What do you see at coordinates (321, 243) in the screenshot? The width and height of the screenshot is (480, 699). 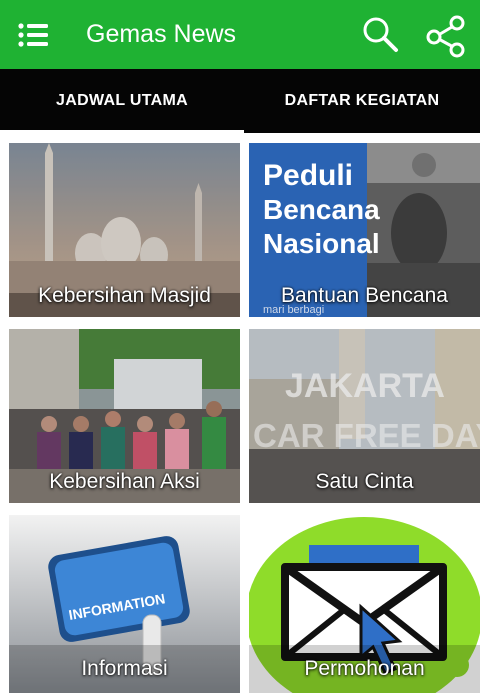 I see `image-text-nasional: Nasional` at bounding box center [321, 243].